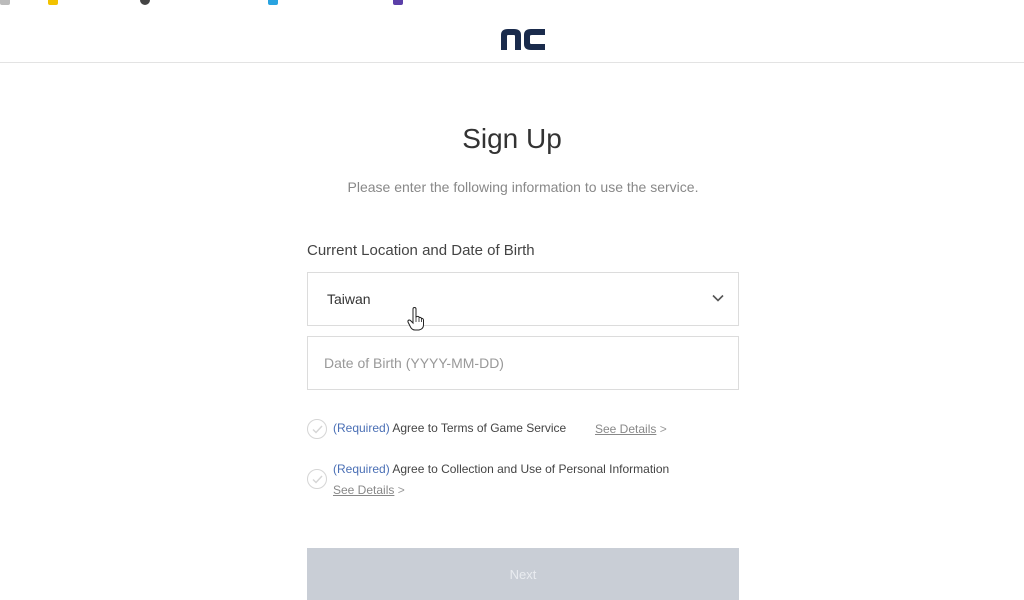 This screenshot has width=1024, height=600. What do you see at coordinates (718, 298) in the screenshot?
I see `chevron-down-icon` at bounding box center [718, 298].